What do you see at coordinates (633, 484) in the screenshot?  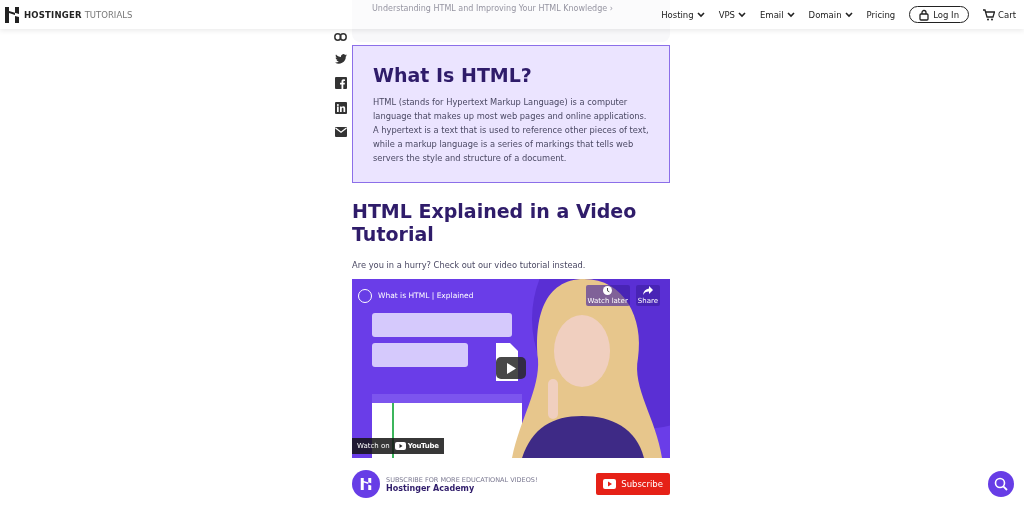 I see `subscribe-button: Subscribe` at bounding box center [633, 484].